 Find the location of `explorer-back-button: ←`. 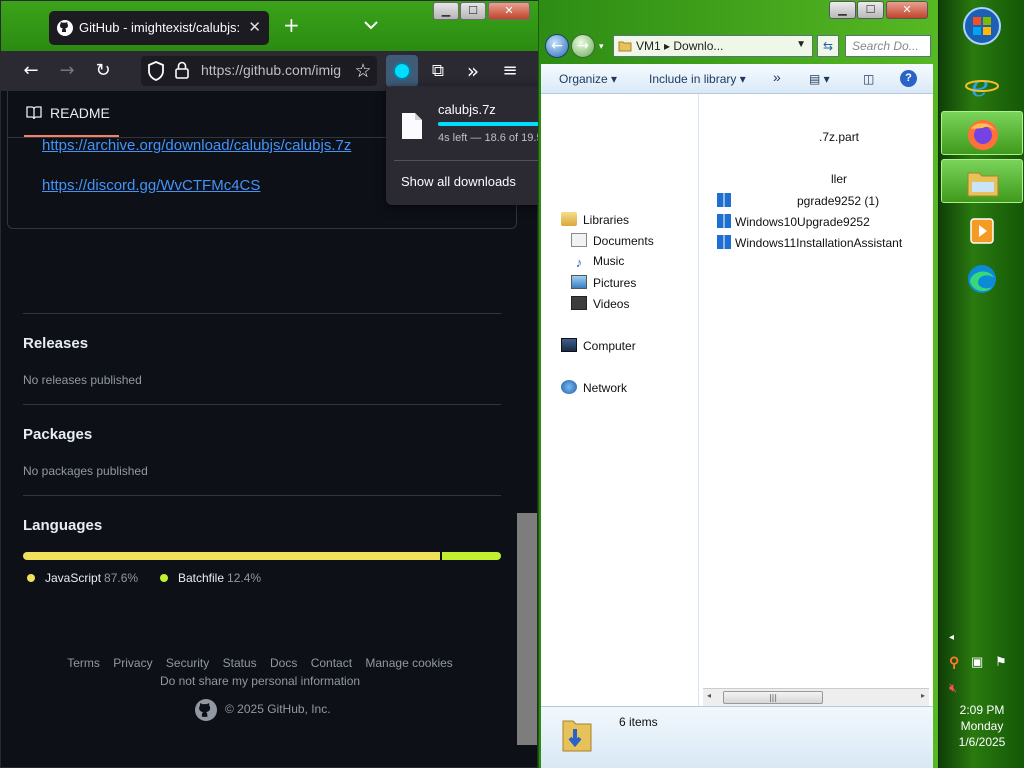

explorer-back-button: ← is located at coordinates (557, 46).